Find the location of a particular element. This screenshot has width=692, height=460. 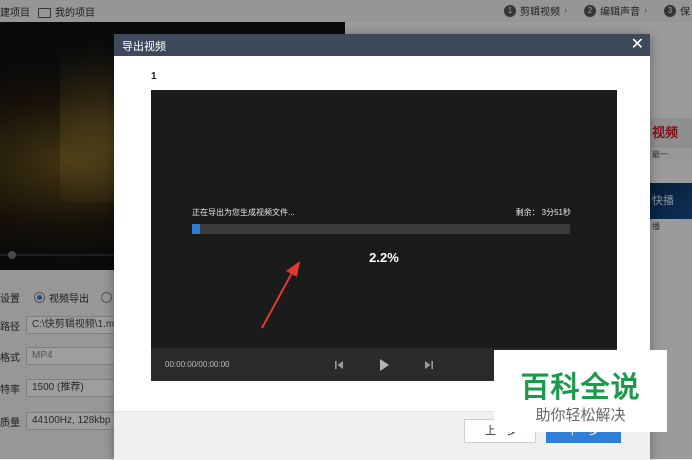

play-icon is located at coordinates (384, 365).